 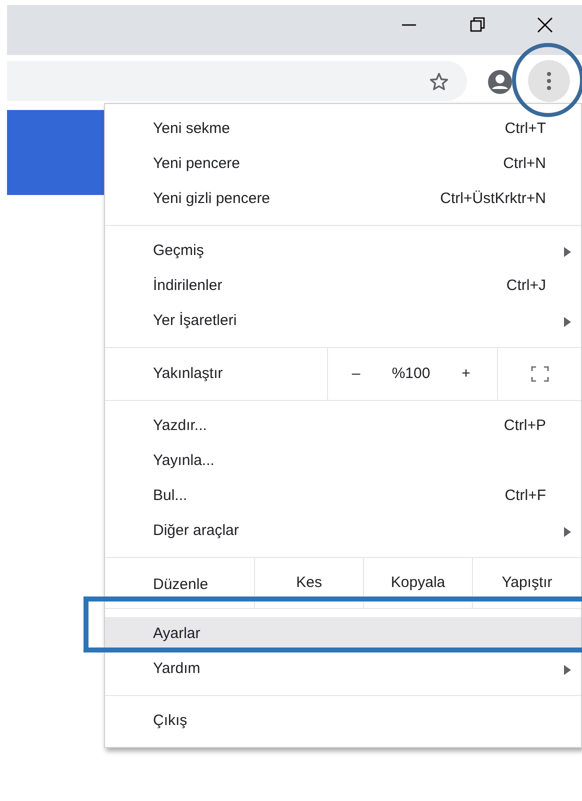 What do you see at coordinates (500, 82) in the screenshot?
I see `profile-icon` at bounding box center [500, 82].